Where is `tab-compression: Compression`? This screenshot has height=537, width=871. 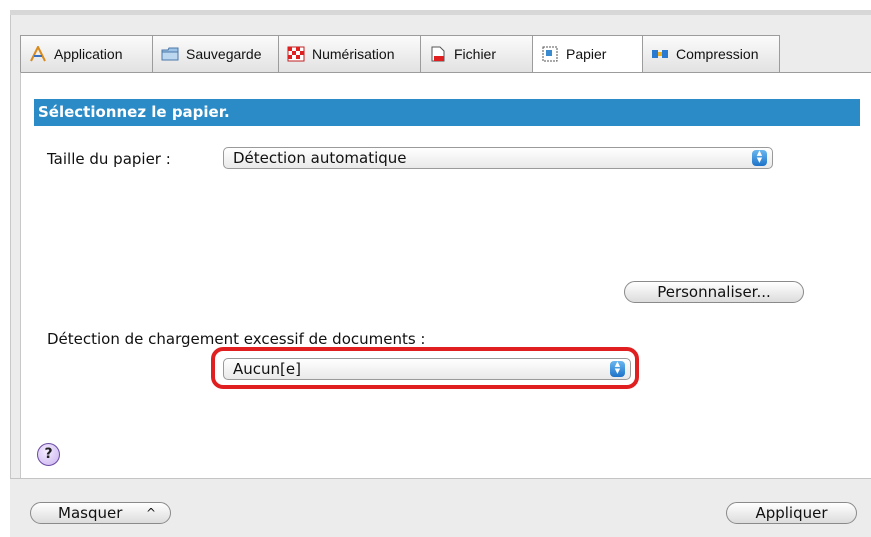
tab-compression: Compression is located at coordinates (711, 53).